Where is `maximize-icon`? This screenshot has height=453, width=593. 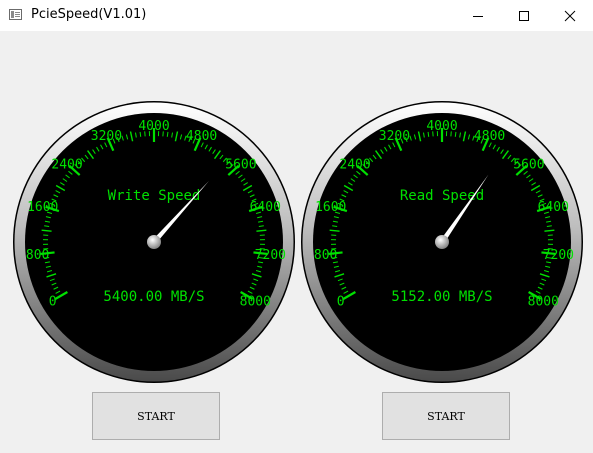 maximize-icon is located at coordinates (524, 15).